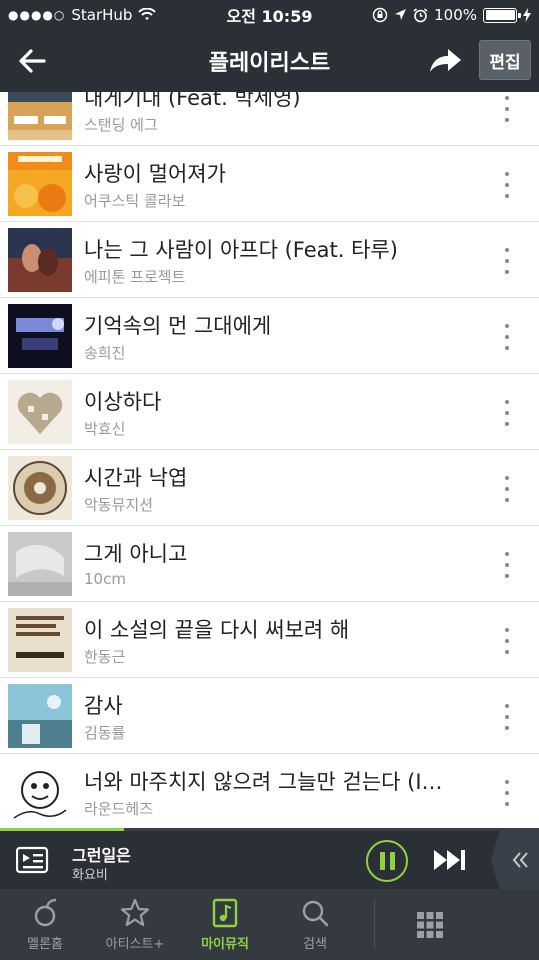 The image size is (539, 960). I want to click on song-title: 그게 아니고, so click(136, 554).